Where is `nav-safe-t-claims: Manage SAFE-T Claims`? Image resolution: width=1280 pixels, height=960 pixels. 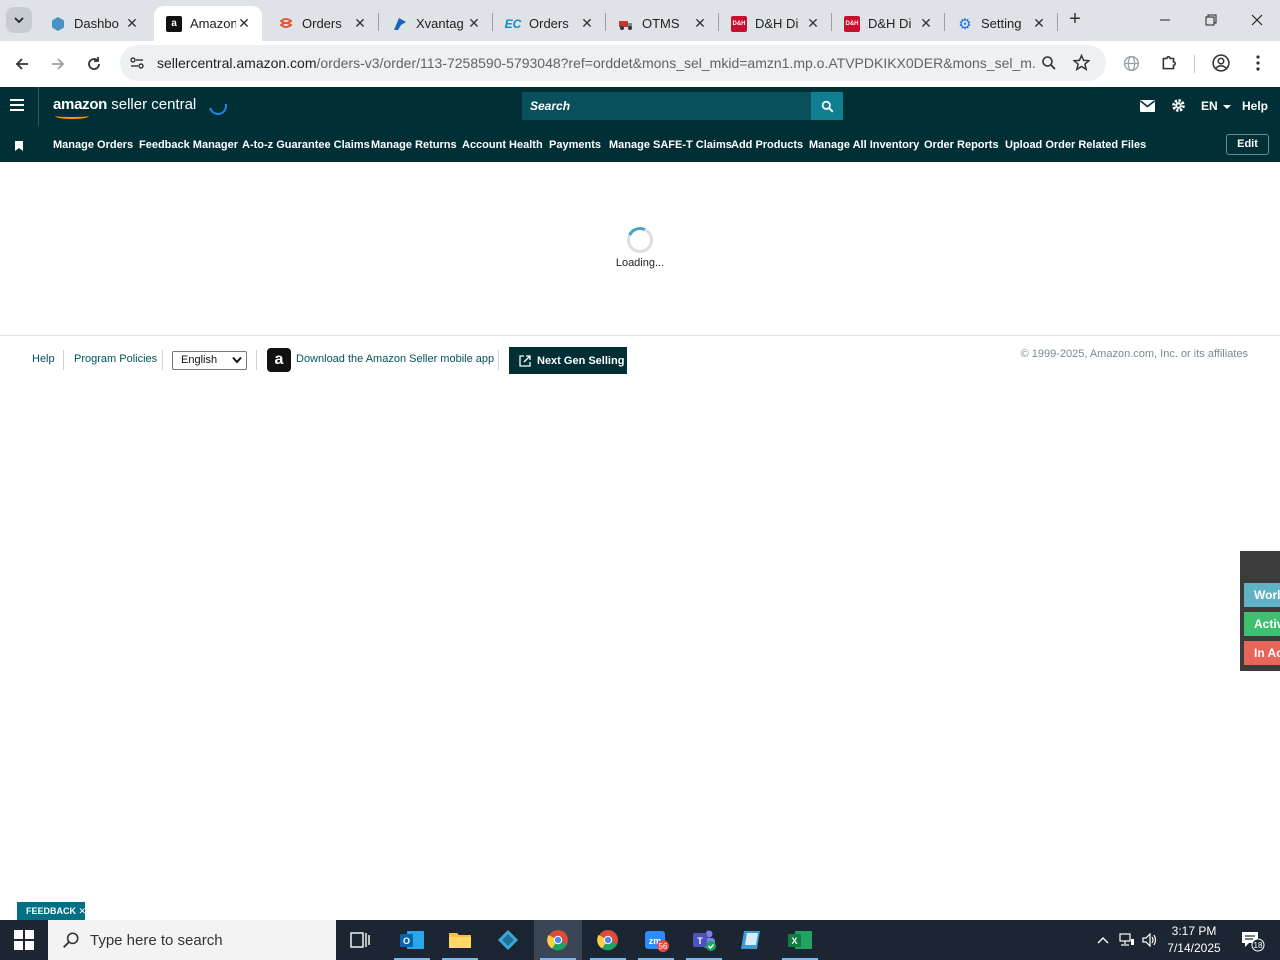 nav-safe-t-claims: Manage SAFE-T Claims is located at coordinates (670, 145).